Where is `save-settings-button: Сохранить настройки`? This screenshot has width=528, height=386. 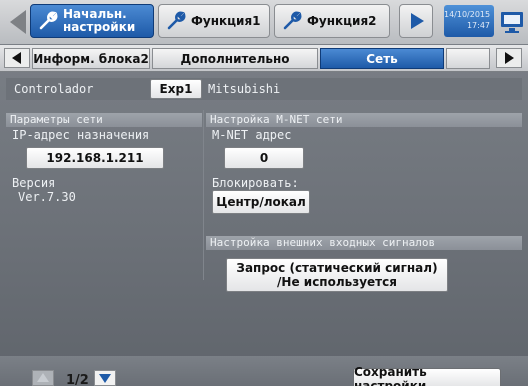
save-settings-button: Сохранить настройки is located at coordinates (427, 375).